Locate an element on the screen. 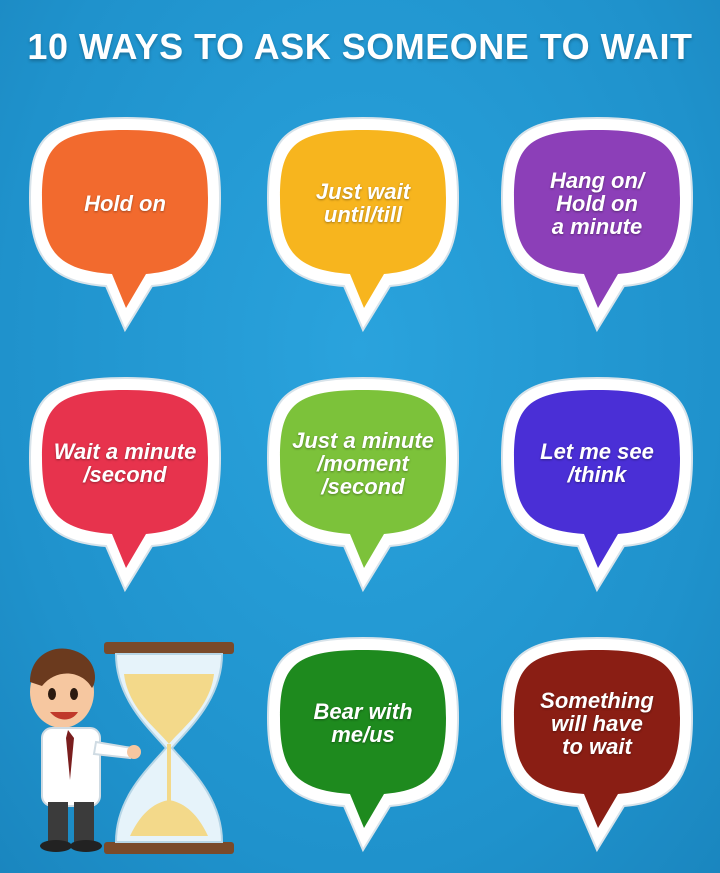  phrase-bubble-just-a-minute: Just a minute /moment /second is located at coordinates (363, 485).